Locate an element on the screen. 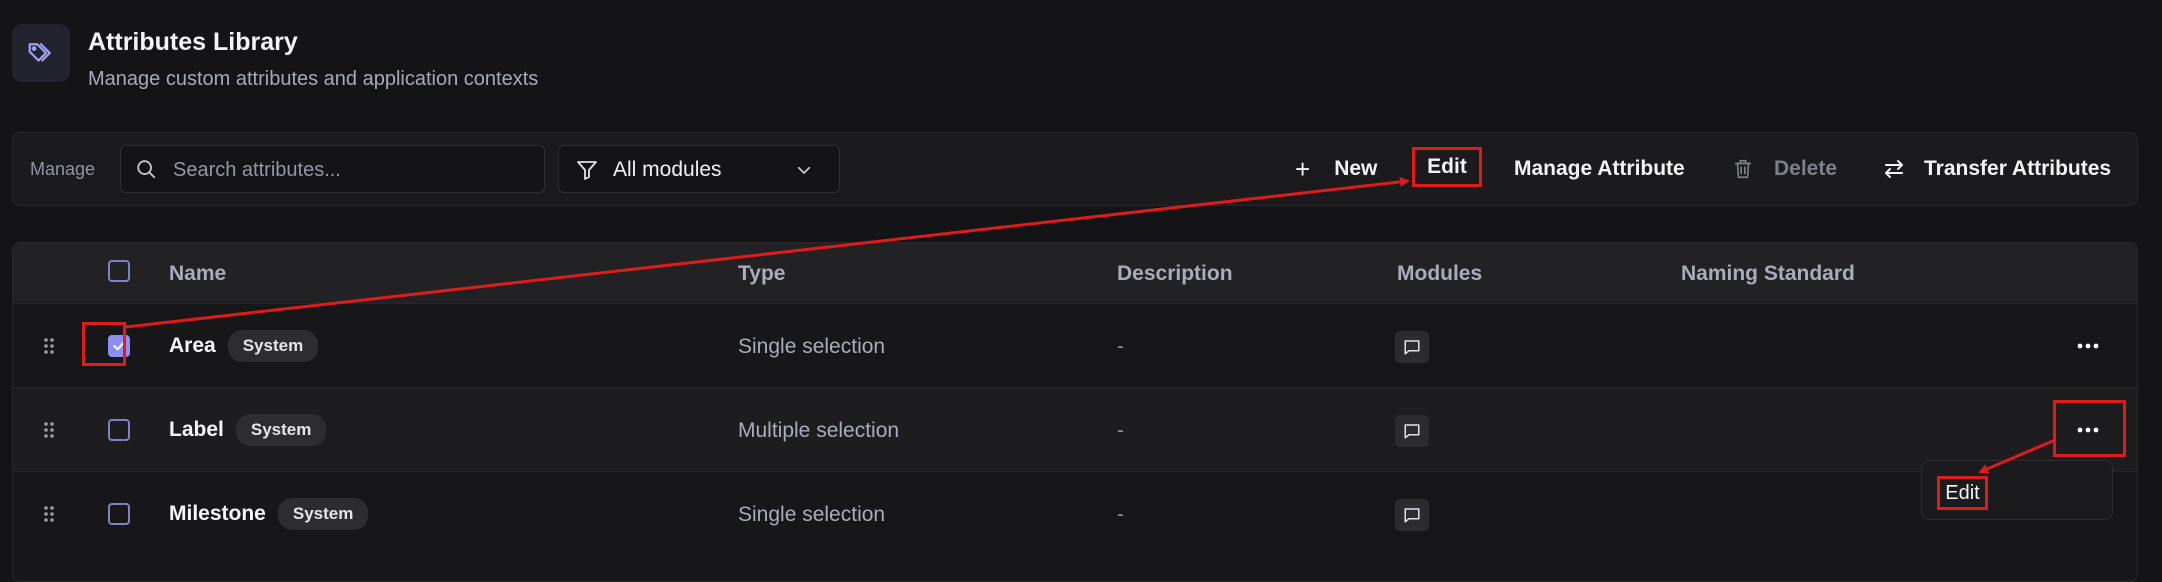 This screenshot has width=2162, height=582. table-row: Milestone System Single selection - is located at coordinates (1075, 513).